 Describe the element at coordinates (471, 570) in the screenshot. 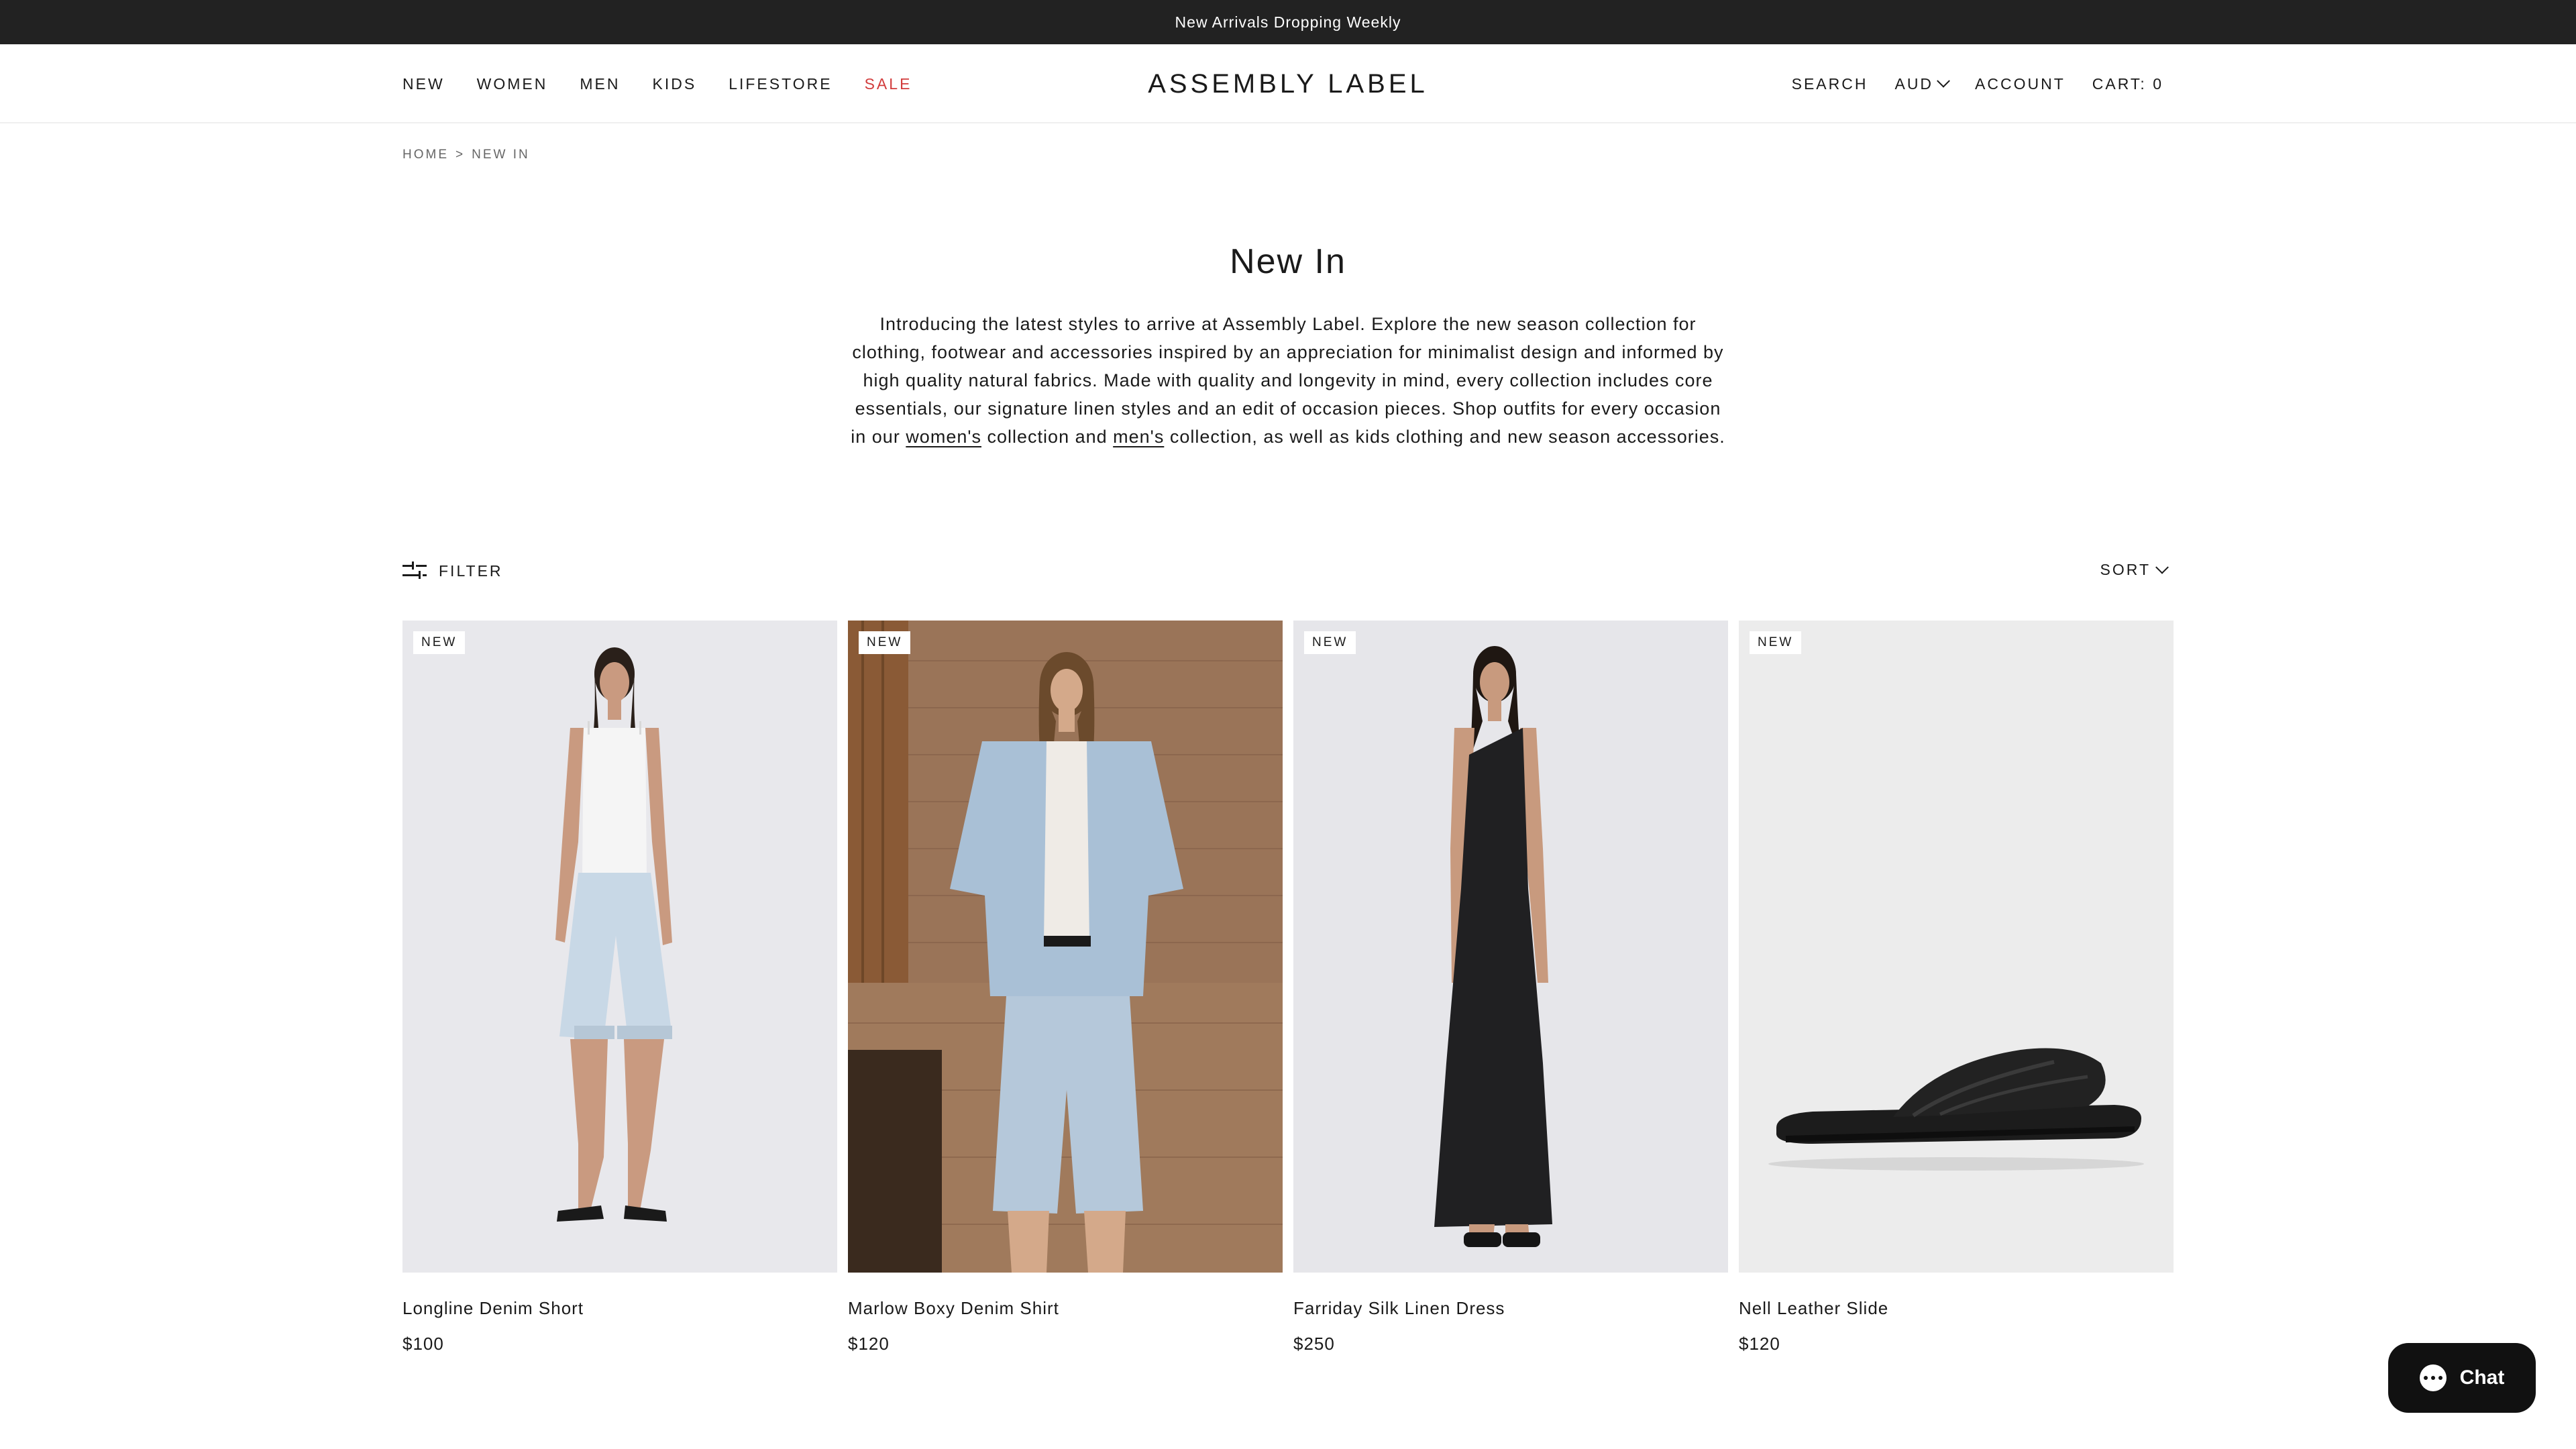

I see `filter-label: FILTER` at that location.